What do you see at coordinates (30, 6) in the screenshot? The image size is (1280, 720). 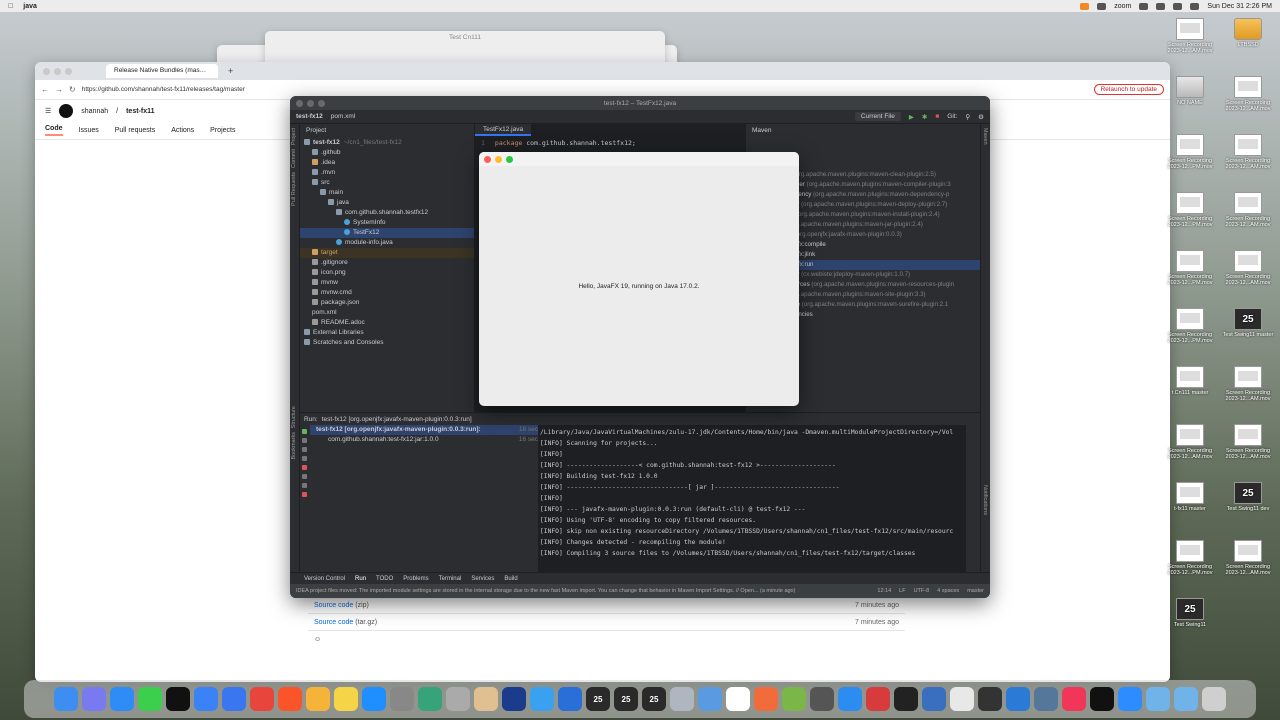 I see `menu-app-name: java` at bounding box center [30, 6].